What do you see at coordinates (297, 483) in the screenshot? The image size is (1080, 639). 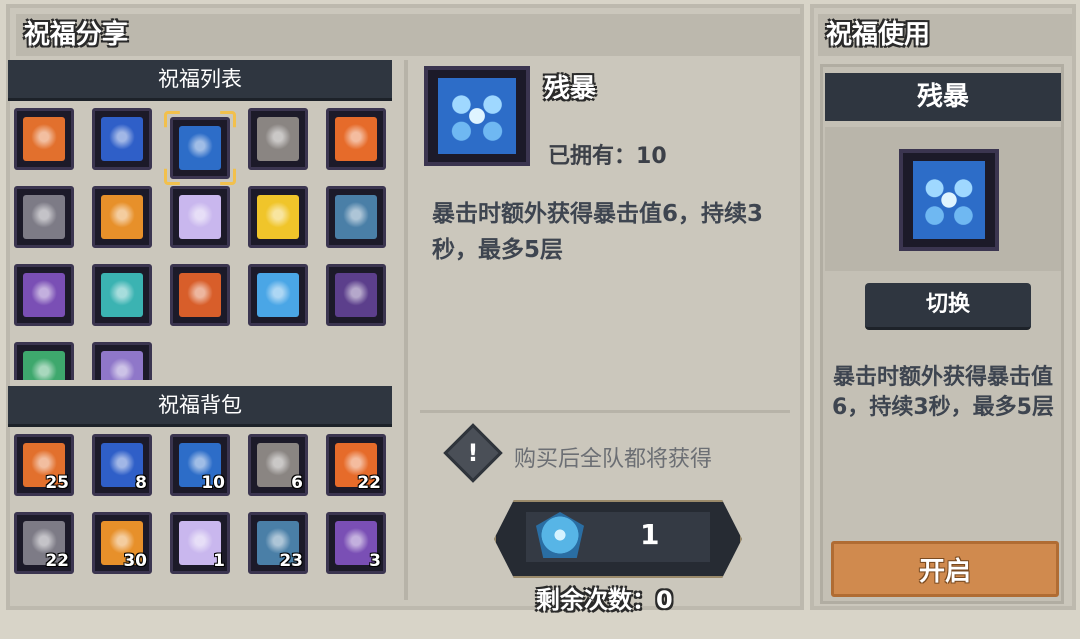 I see `item-count: 6` at bounding box center [297, 483].